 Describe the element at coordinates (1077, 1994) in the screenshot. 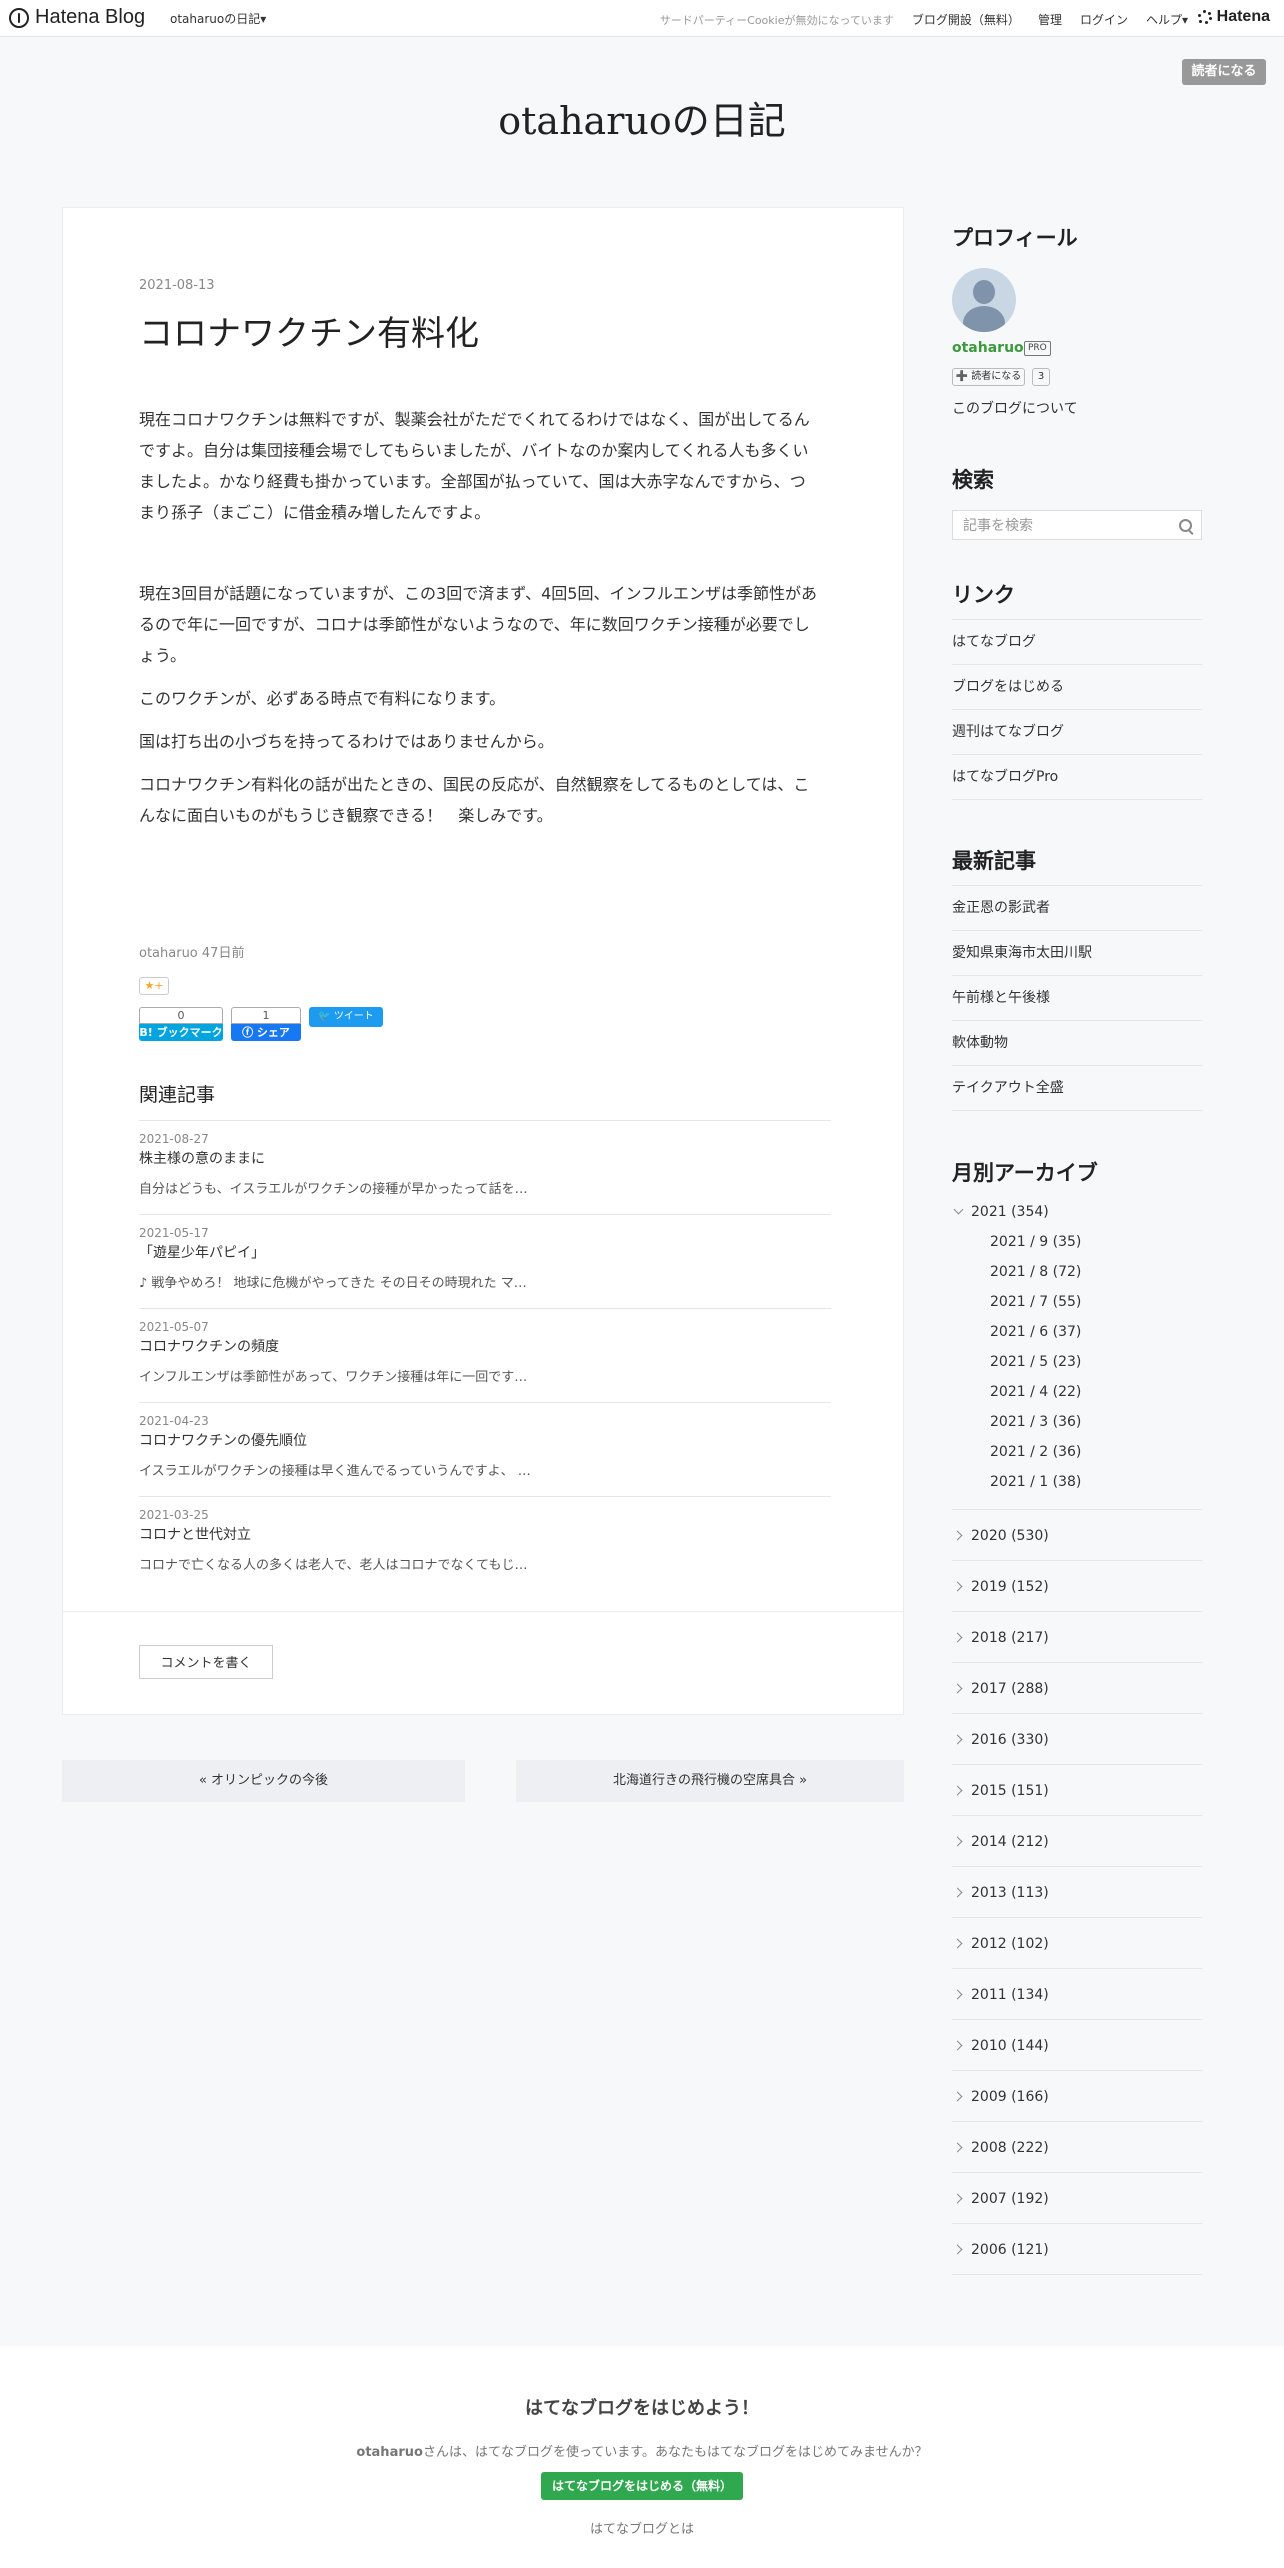

I see `archive-year: 2011 (134)` at that location.